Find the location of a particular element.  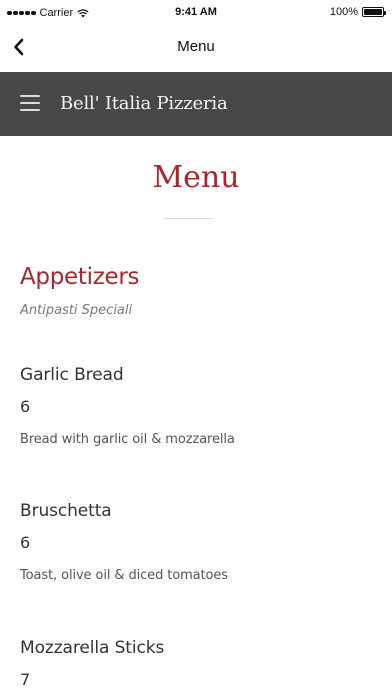

page-title: Menu is located at coordinates (196, 177).